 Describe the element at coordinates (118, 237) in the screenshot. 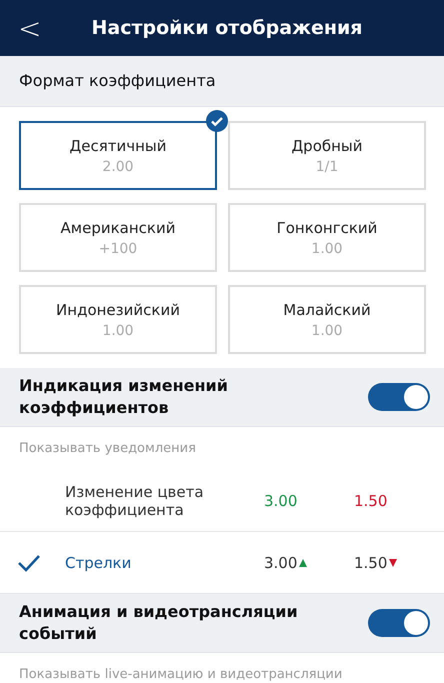

I see `format-option: Американский +100` at that location.